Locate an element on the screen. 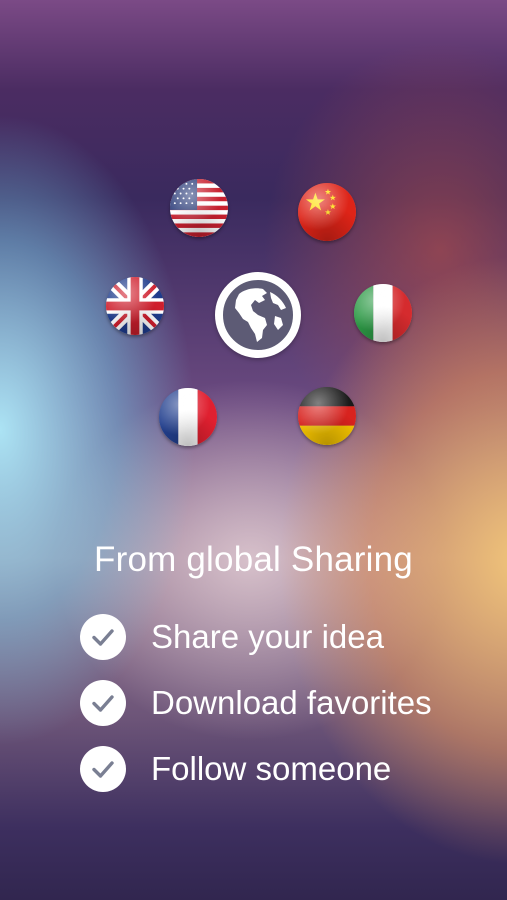  globe-icon is located at coordinates (258, 315).